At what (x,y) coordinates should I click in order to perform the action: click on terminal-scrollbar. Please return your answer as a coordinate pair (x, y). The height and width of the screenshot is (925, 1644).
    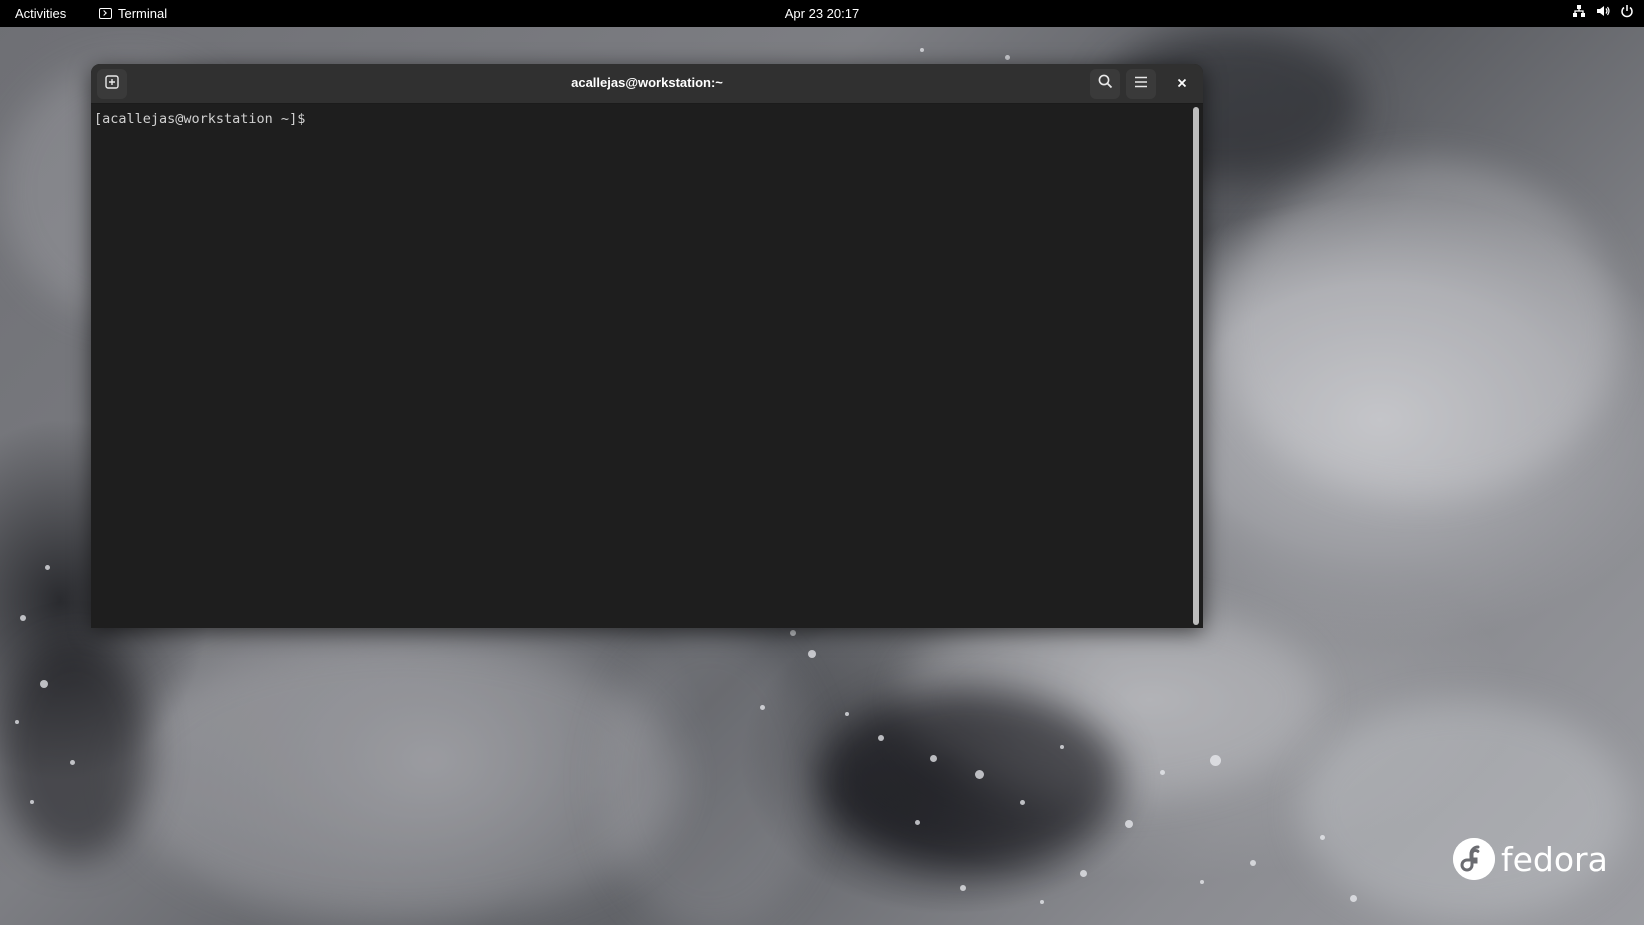
    Looking at the image, I should click on (1196, 366).